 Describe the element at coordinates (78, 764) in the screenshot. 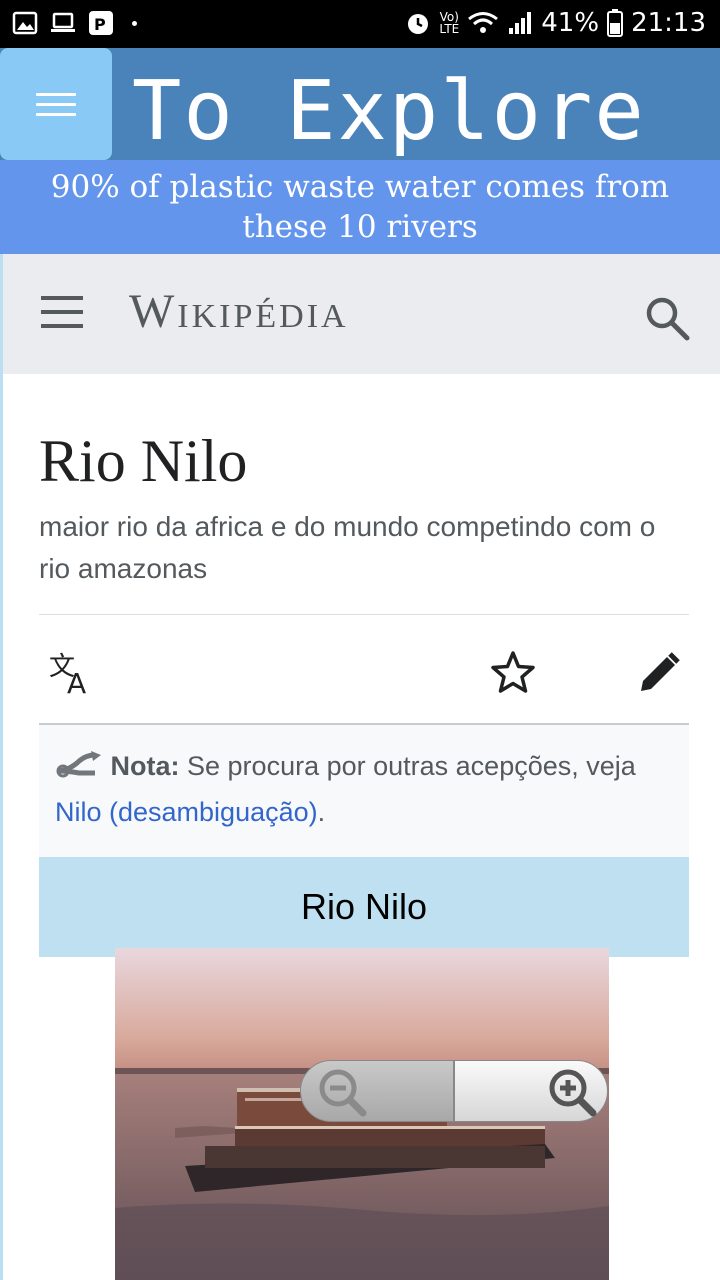

I see `disambiguation-icon` at that location.